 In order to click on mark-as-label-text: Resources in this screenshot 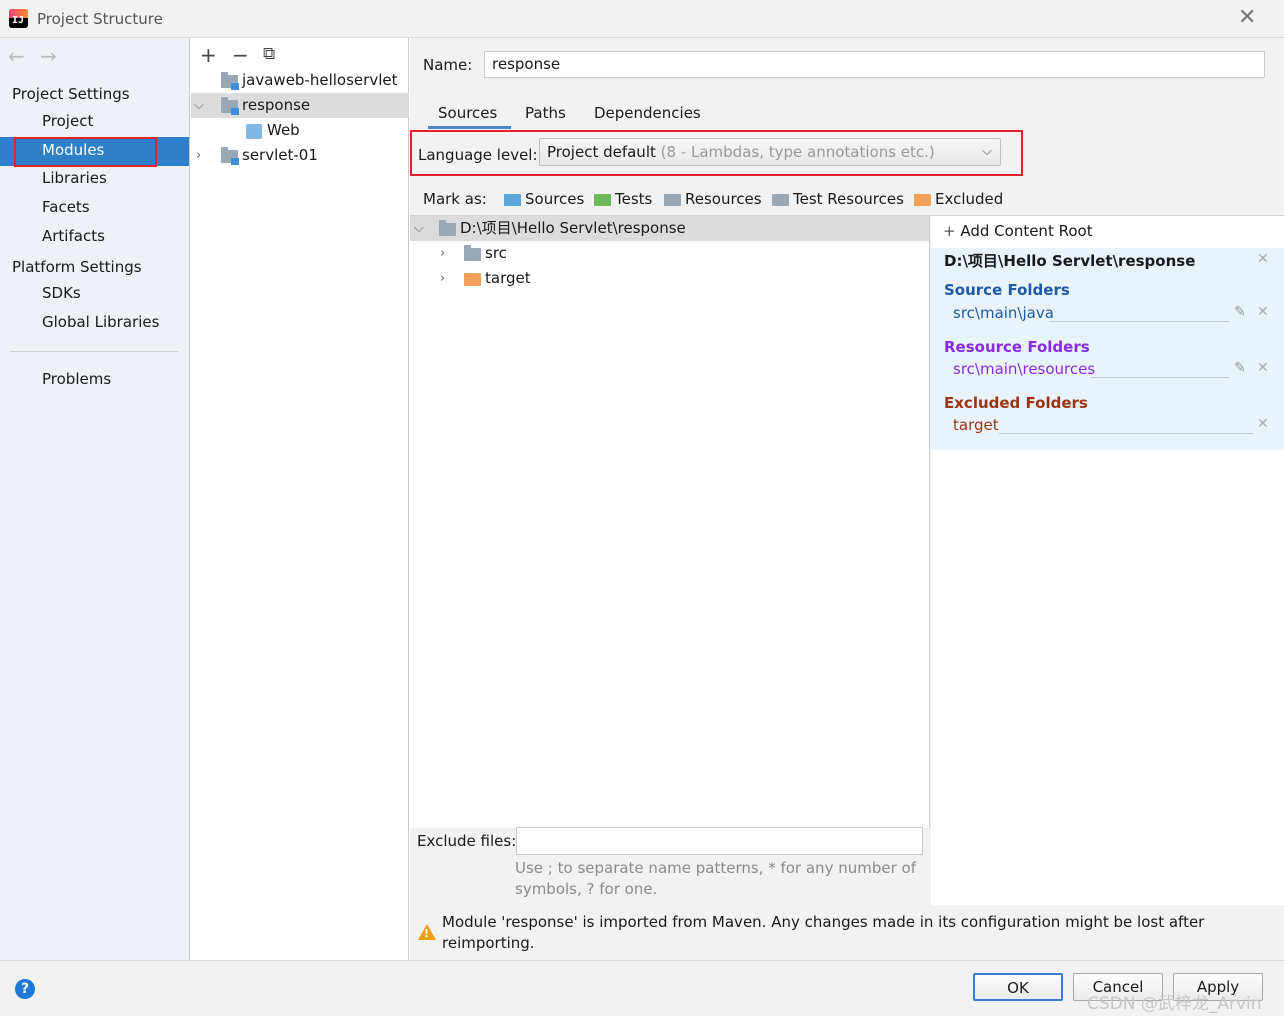, I will do `click(723, 199)`.